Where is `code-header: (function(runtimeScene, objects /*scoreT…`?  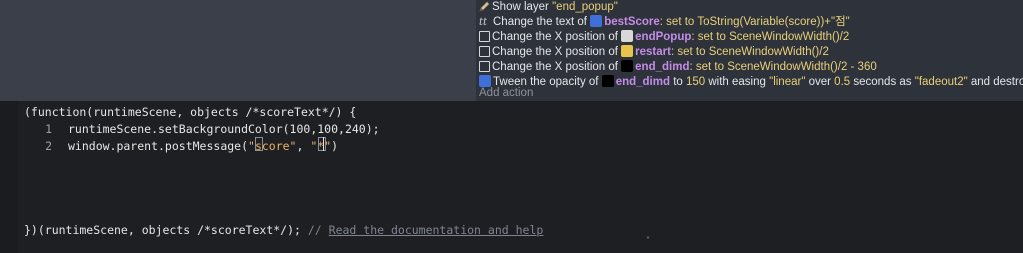
code-header: (function(runtimeScene, objects /*scoreT… is located at coordinates (190, 112).